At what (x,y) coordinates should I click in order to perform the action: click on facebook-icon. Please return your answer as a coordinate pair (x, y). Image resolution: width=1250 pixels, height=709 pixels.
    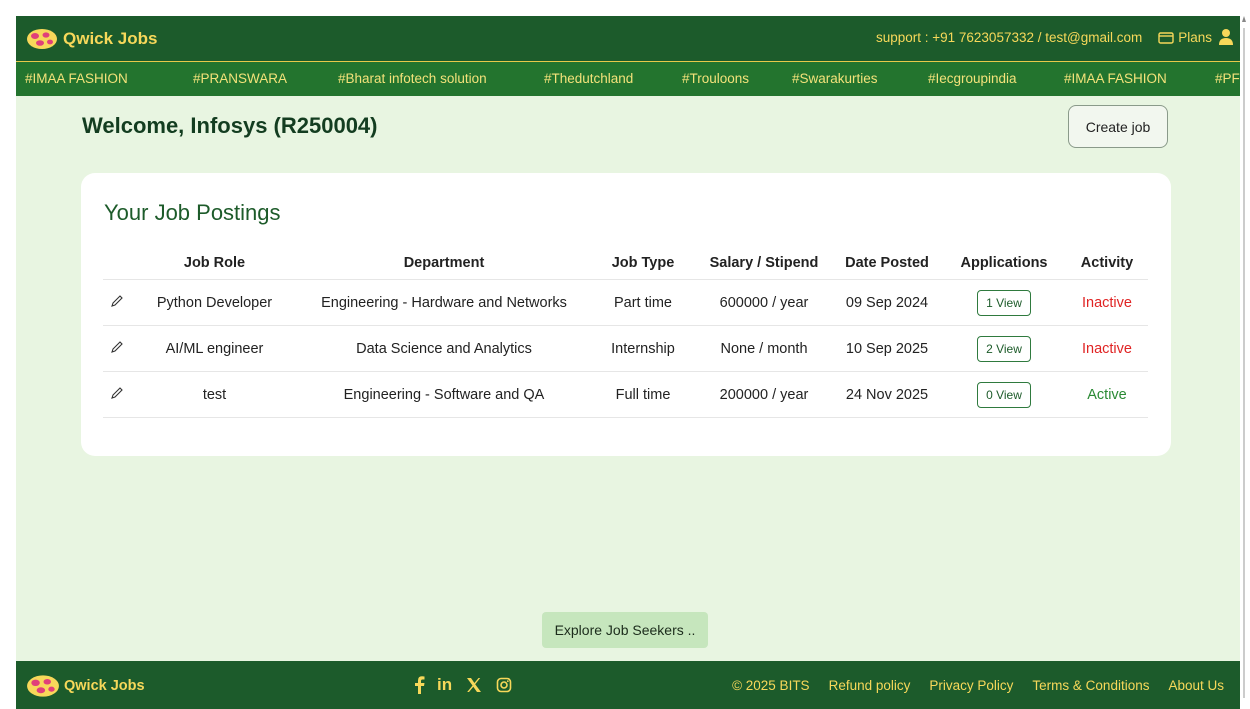
    Looking at the image, I should click on (419, 685).